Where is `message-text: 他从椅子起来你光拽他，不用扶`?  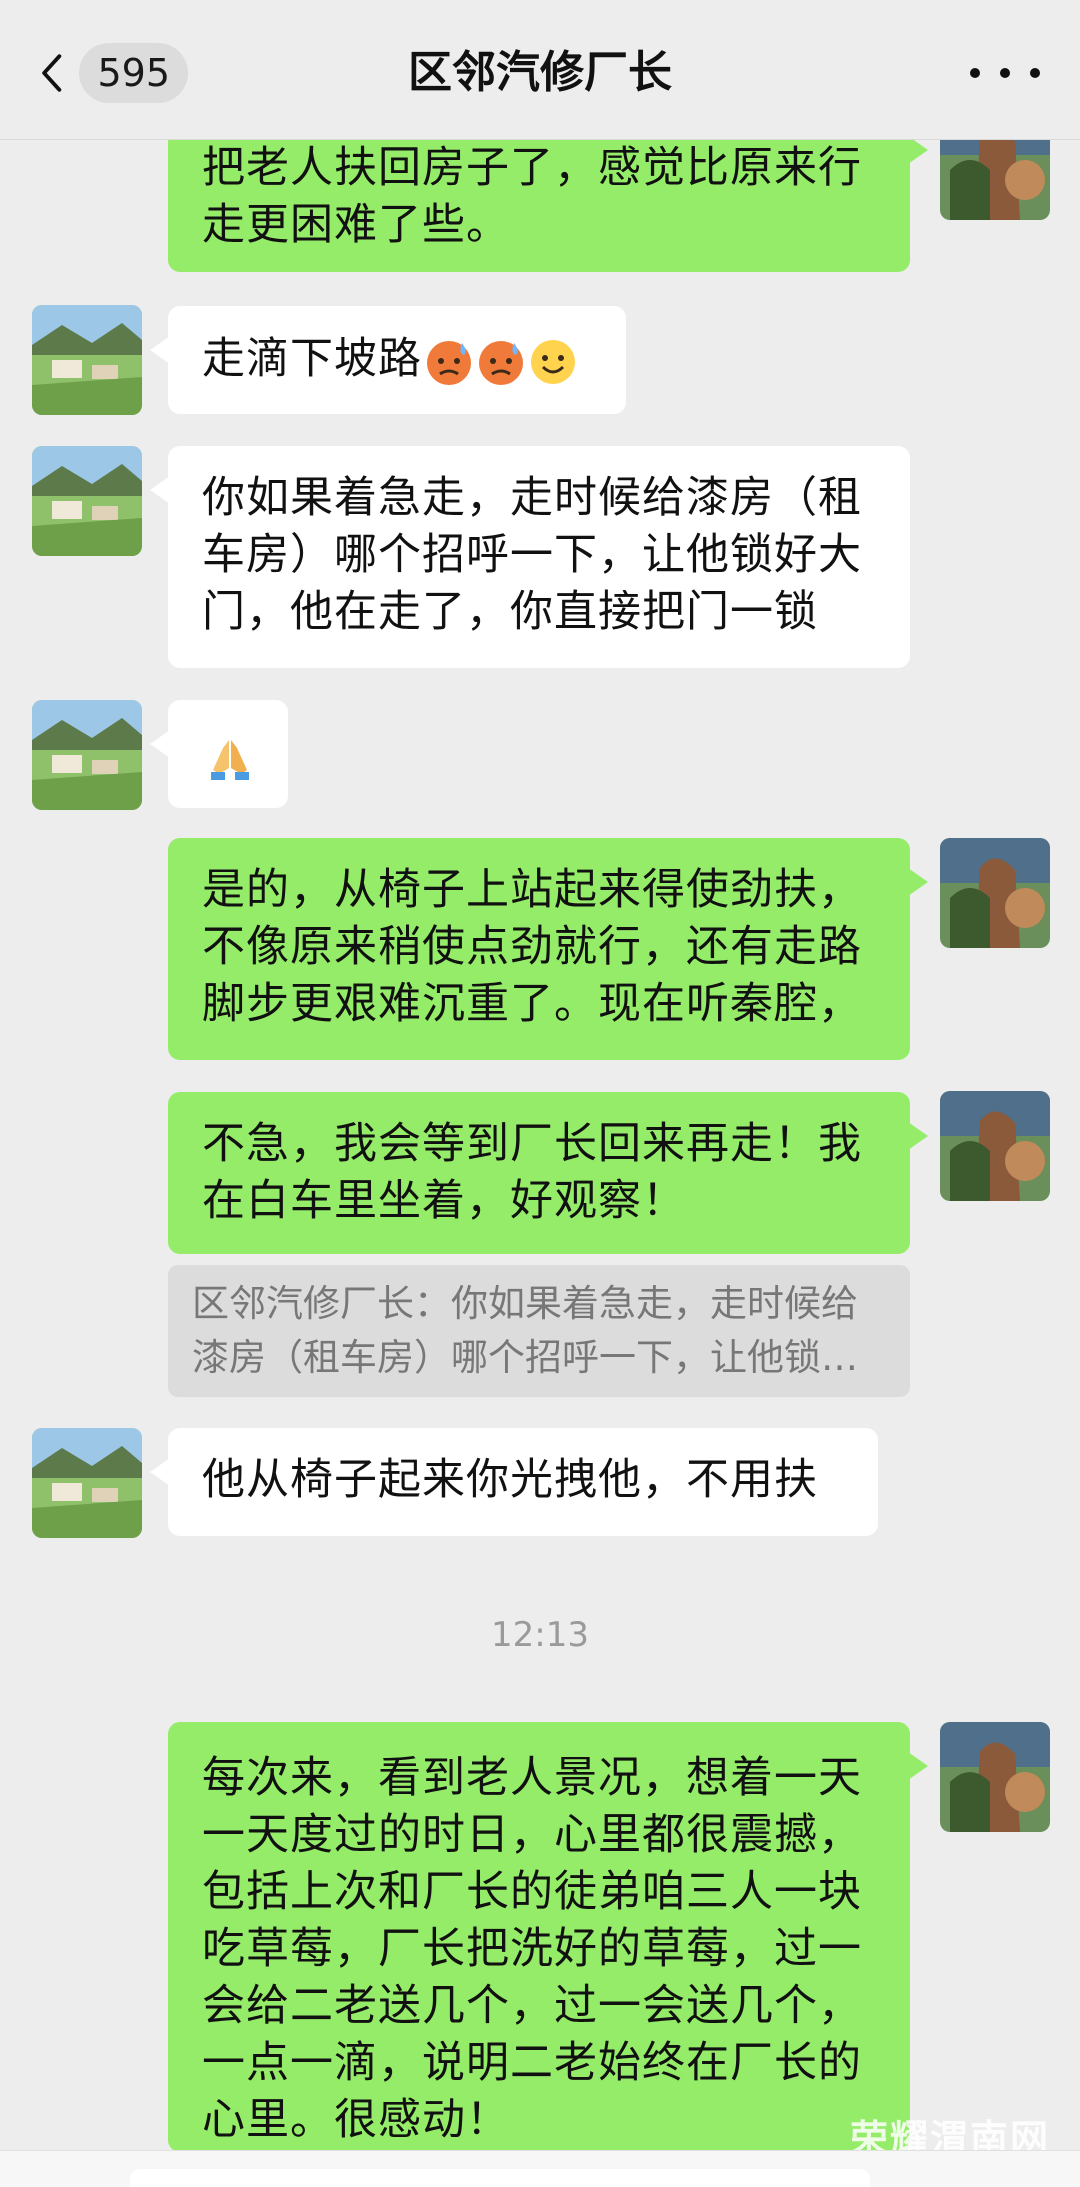
message-text: 他从椅子起来你光拽他，不用扶 is located at coordinates (510, 1480).